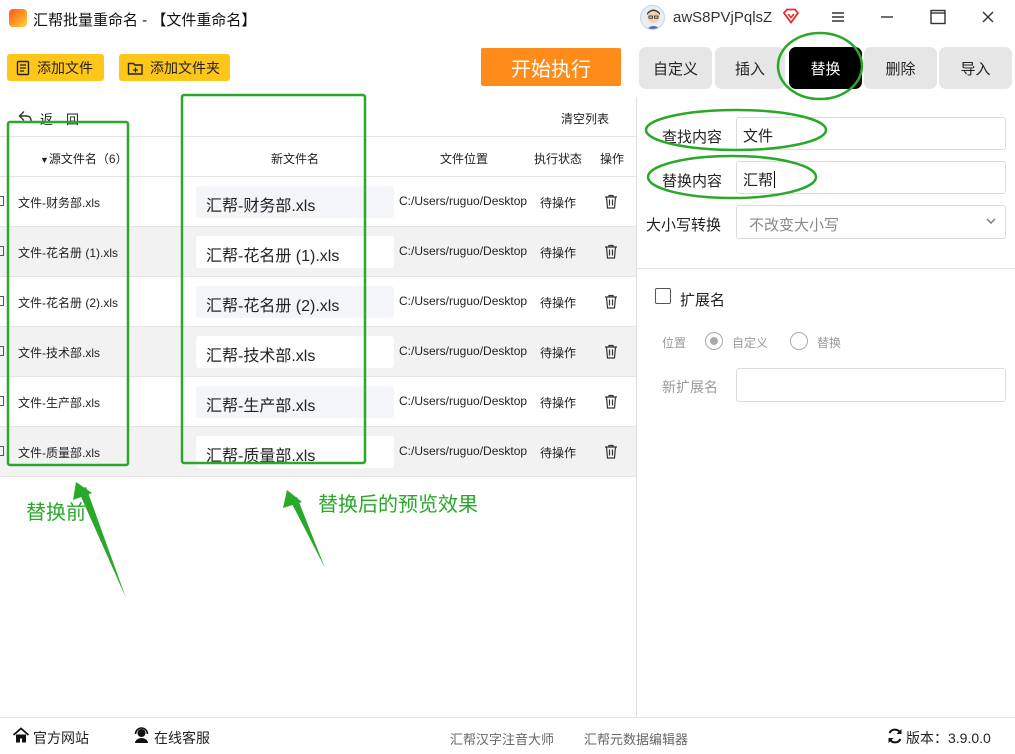 Image resolution: width=1015 pixels, height=754 pixels. Describe the element at coordinates (722, 17) in the screenshot. I see `username: awS8PVjPqlsZ` at that location.